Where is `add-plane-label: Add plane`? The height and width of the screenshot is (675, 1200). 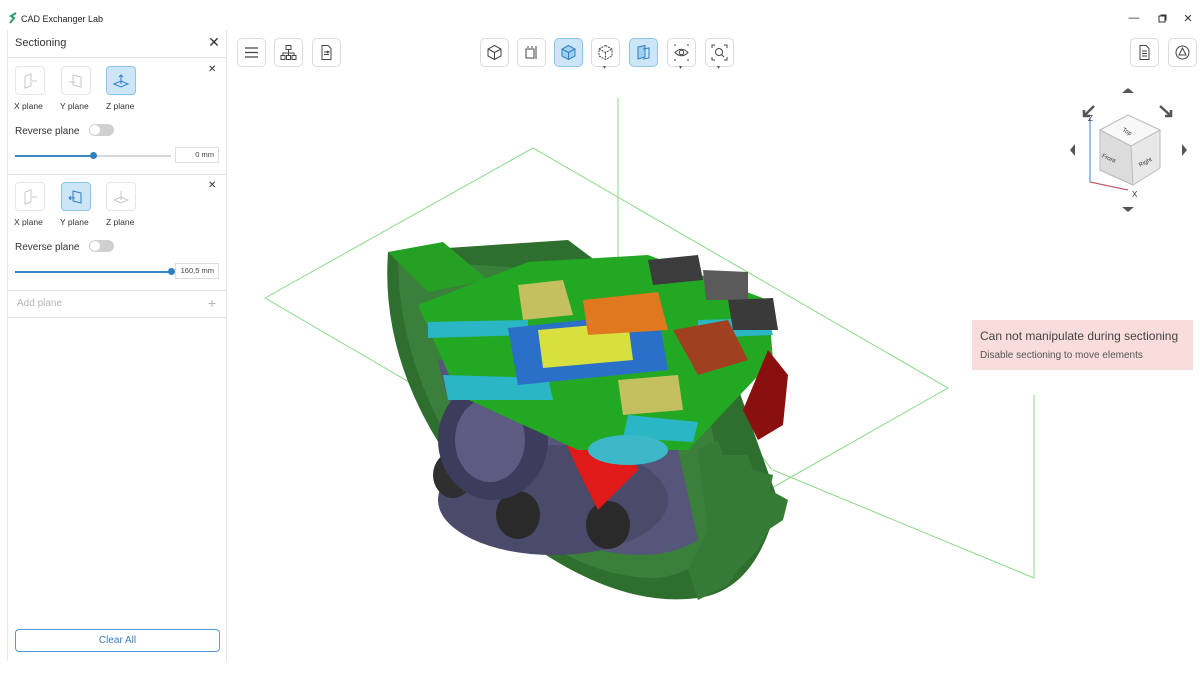
add-plane-label: Add plane is located at coordinates (40, 303).